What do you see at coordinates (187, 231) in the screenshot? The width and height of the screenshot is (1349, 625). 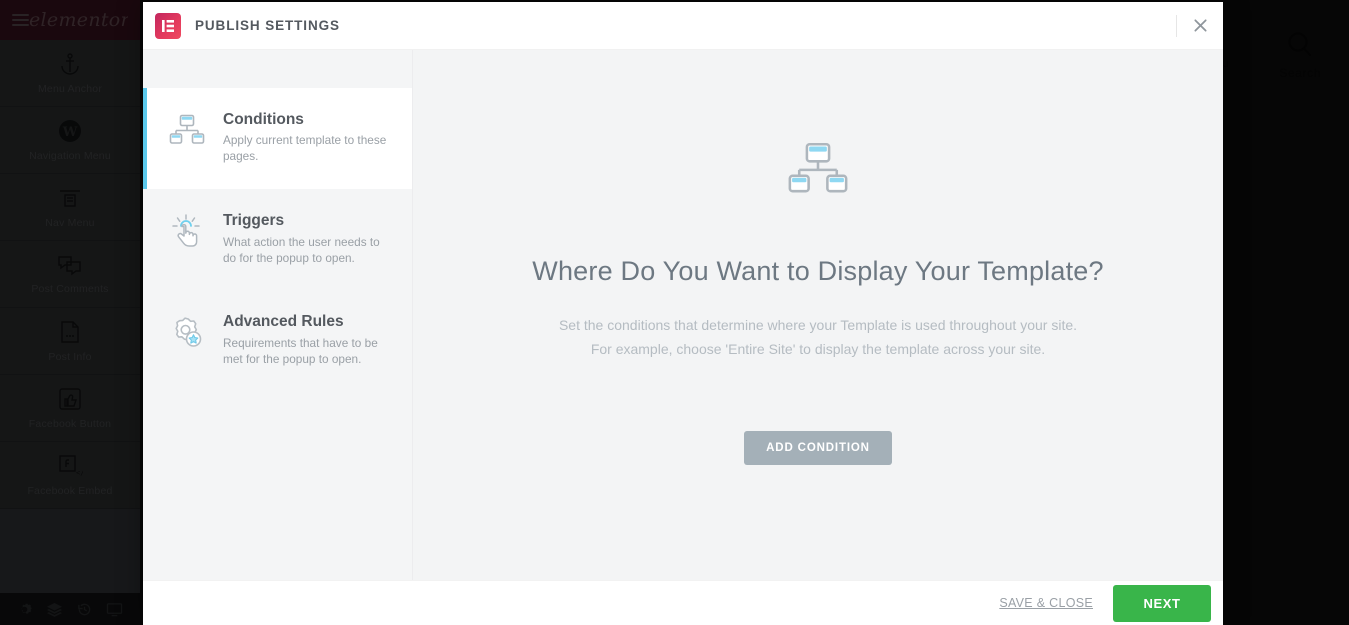 I see `click-hand-icon` at bounding box center [187, 231].